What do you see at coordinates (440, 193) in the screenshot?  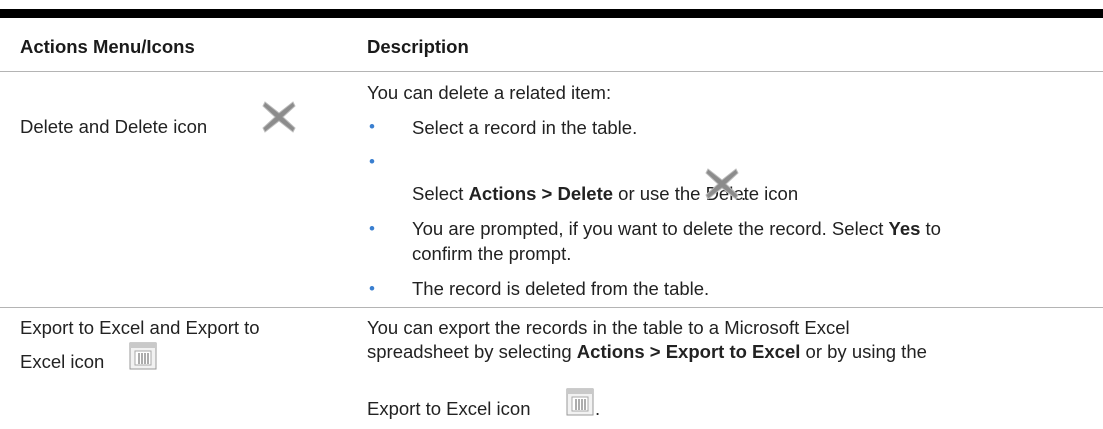 I see `delete-step-2-pre: Select` at bounding box center [440, 193].